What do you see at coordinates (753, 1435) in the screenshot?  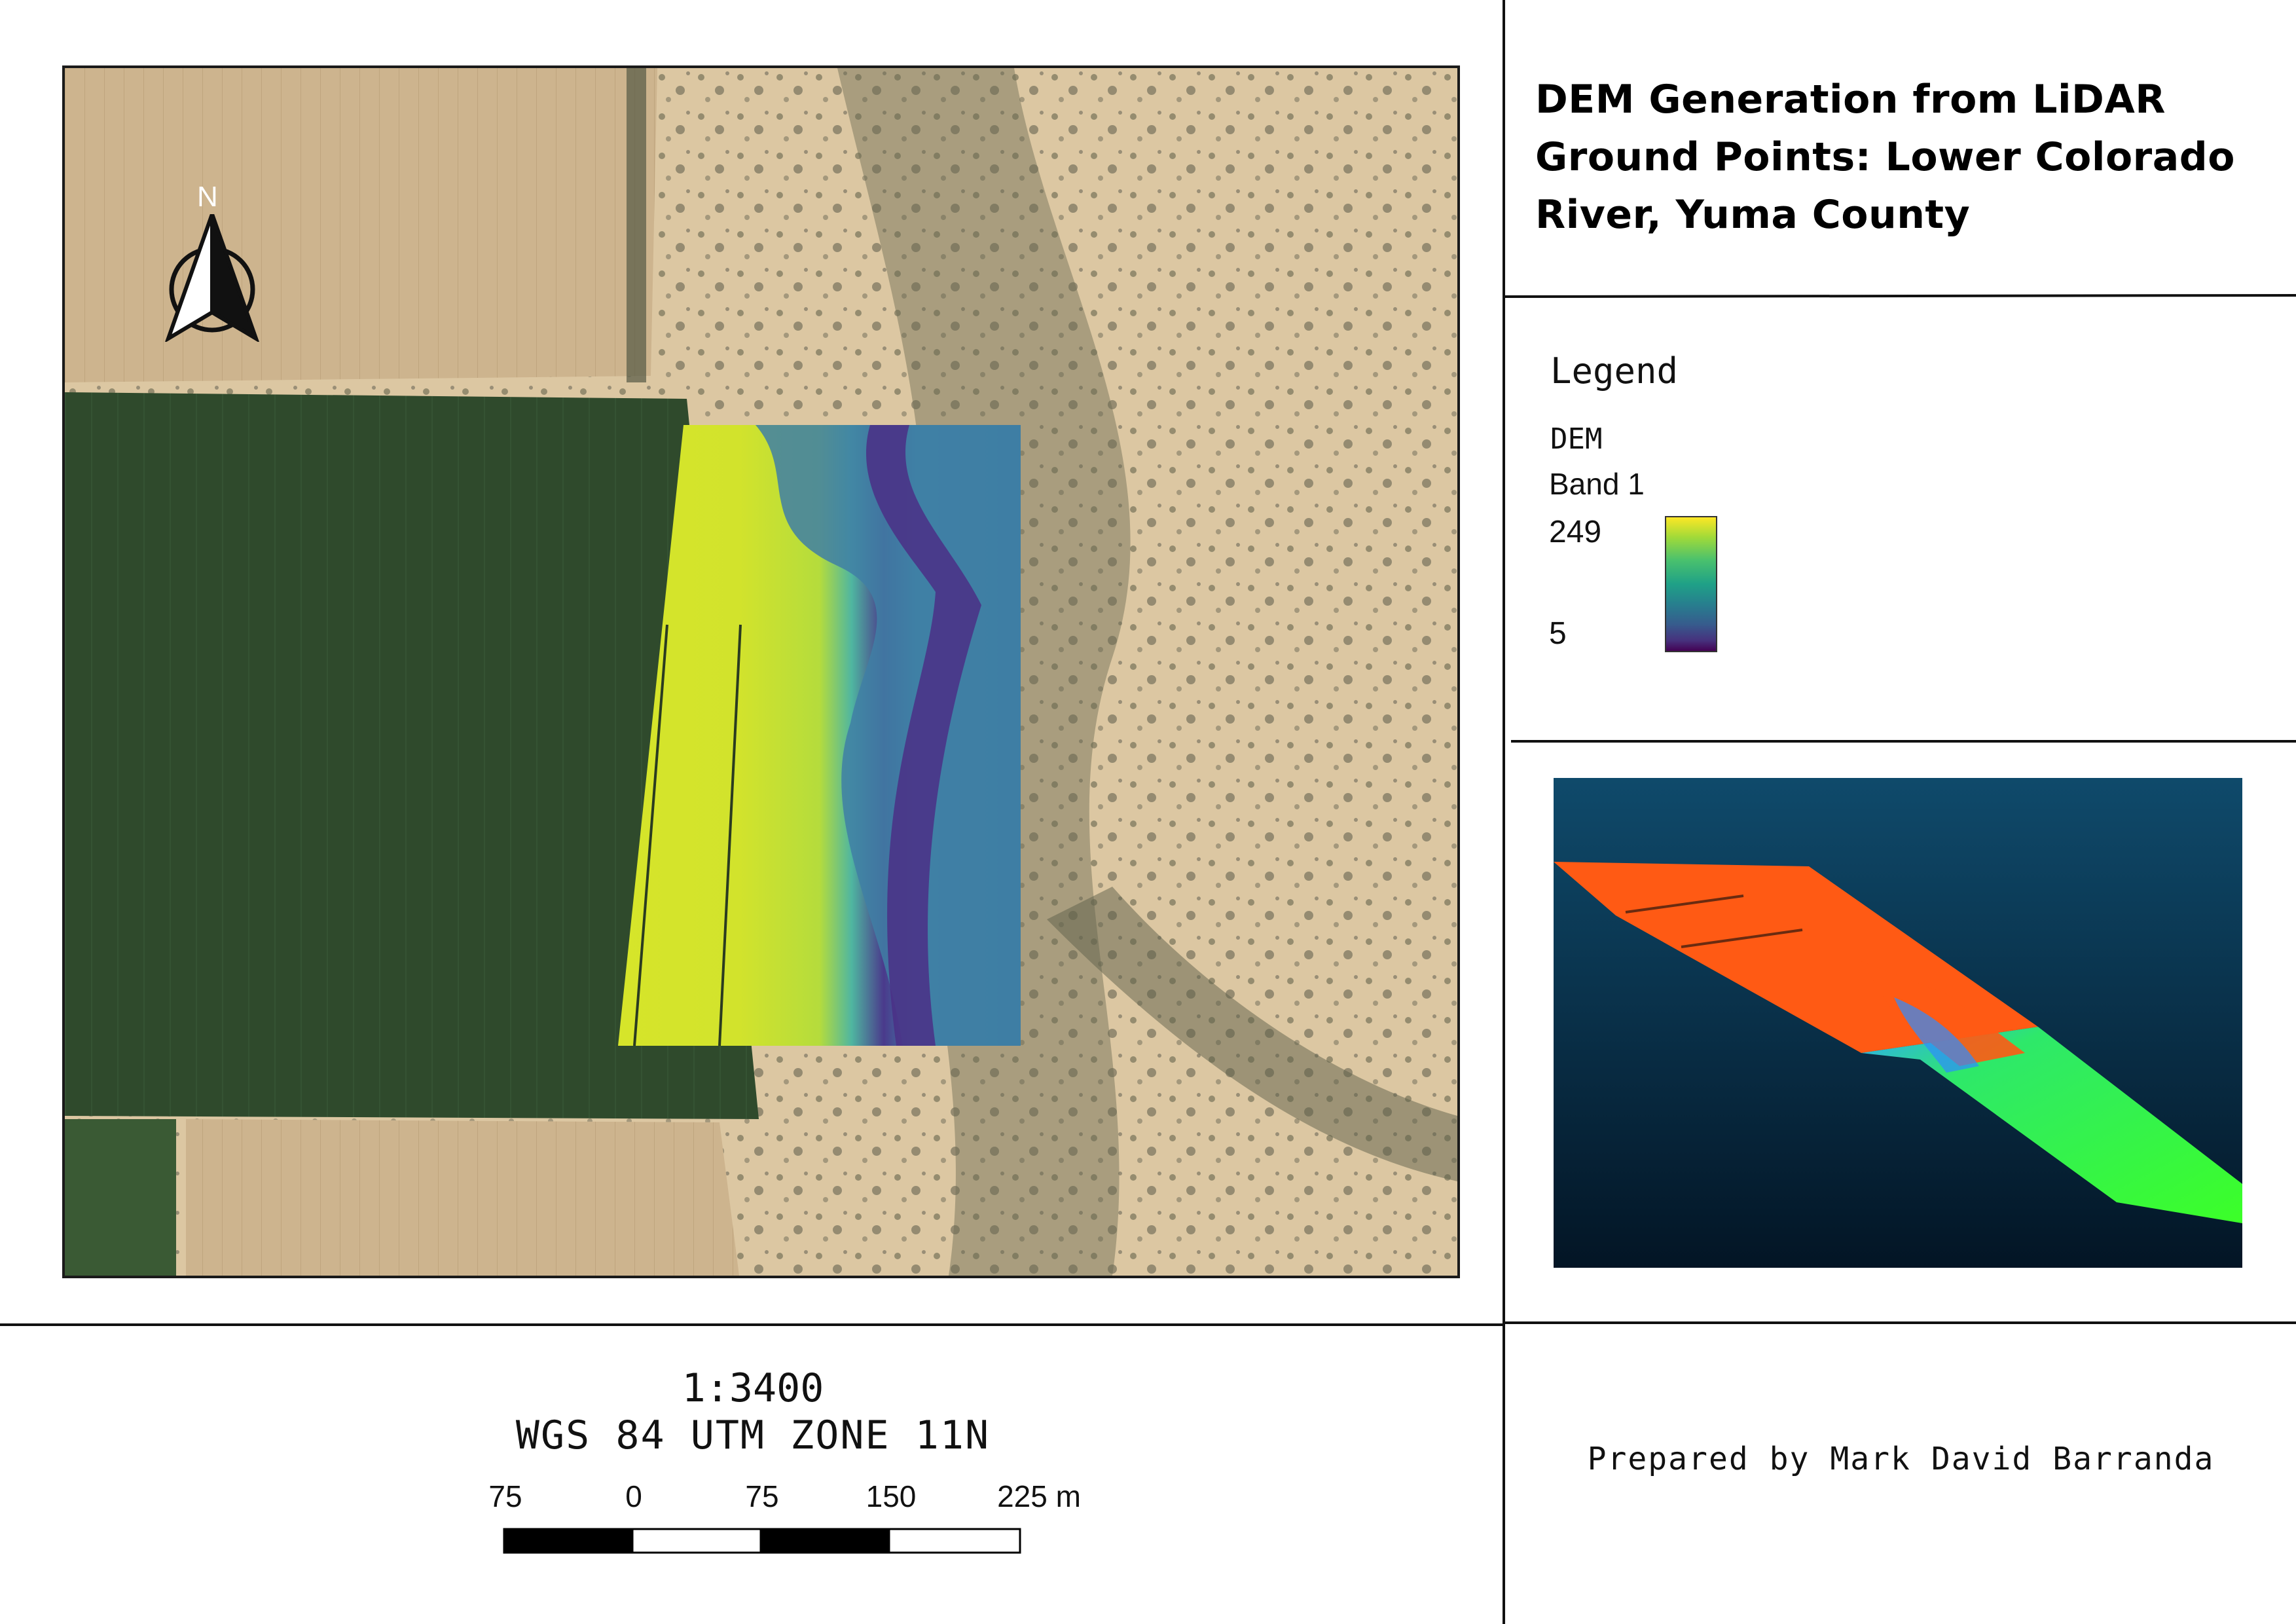 I see `crs-label: WGS 84 UTM ZONE 11N` at bounding box center [753, 1435].